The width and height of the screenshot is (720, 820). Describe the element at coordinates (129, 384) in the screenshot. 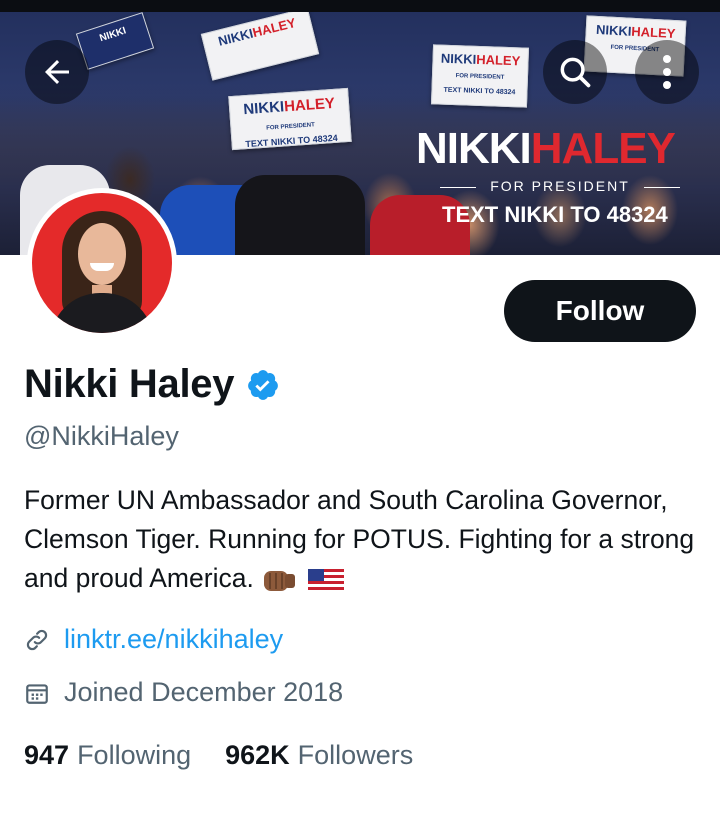

I see `profile-name: Nikki Haley` at that location.